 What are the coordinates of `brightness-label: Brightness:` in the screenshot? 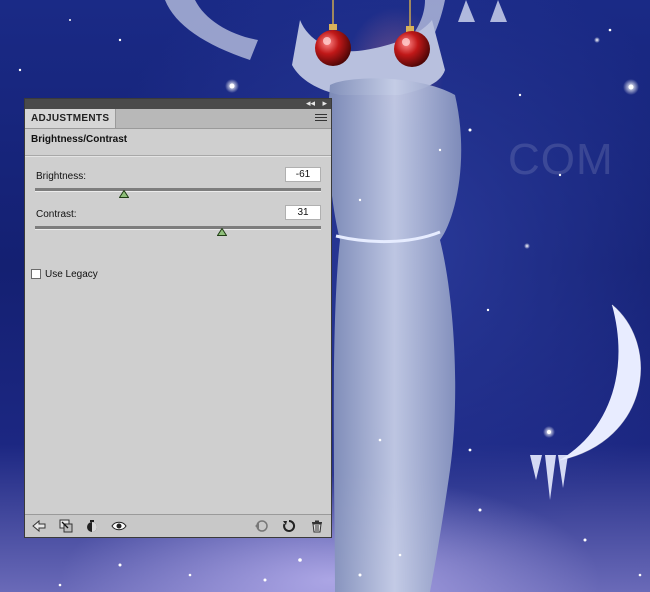 It's located at (61, 176).